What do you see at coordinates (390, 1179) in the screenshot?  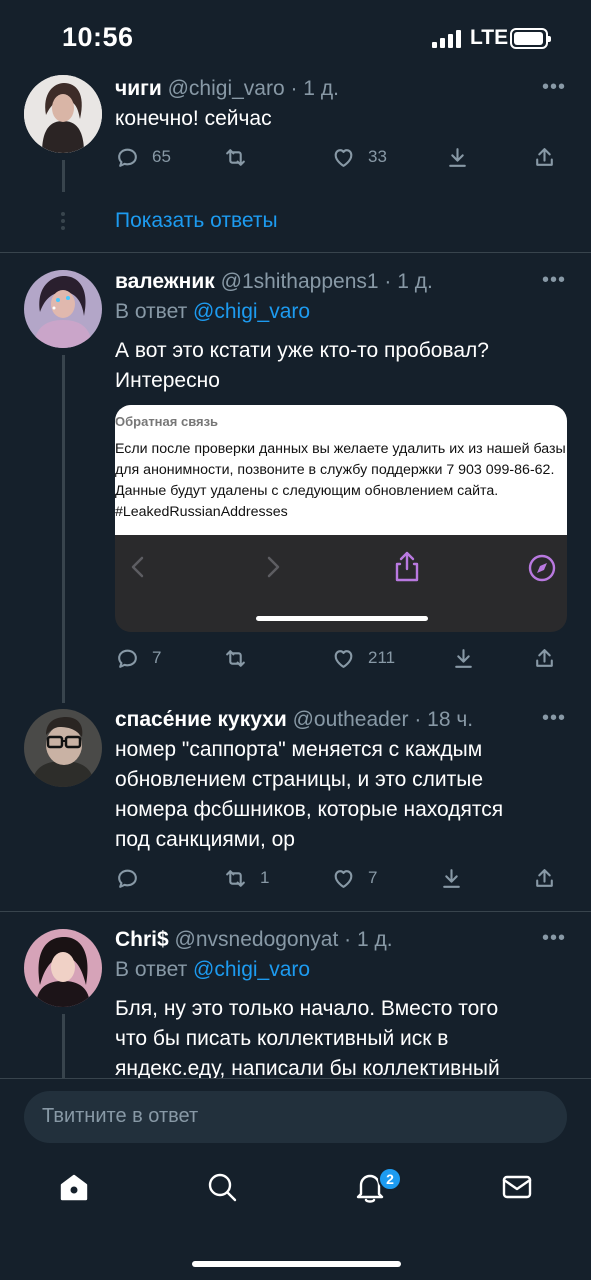 I see `notifications-badge: 2` at bounding box center [390, 1179].